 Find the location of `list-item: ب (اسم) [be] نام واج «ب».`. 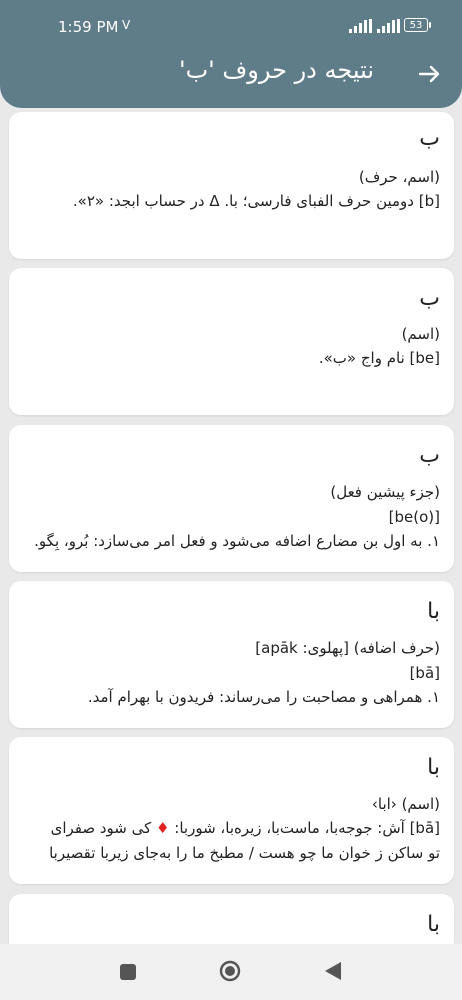

list-item: ب (اسم) [be] نام واج «ب». is located at coordinates (231, 341).